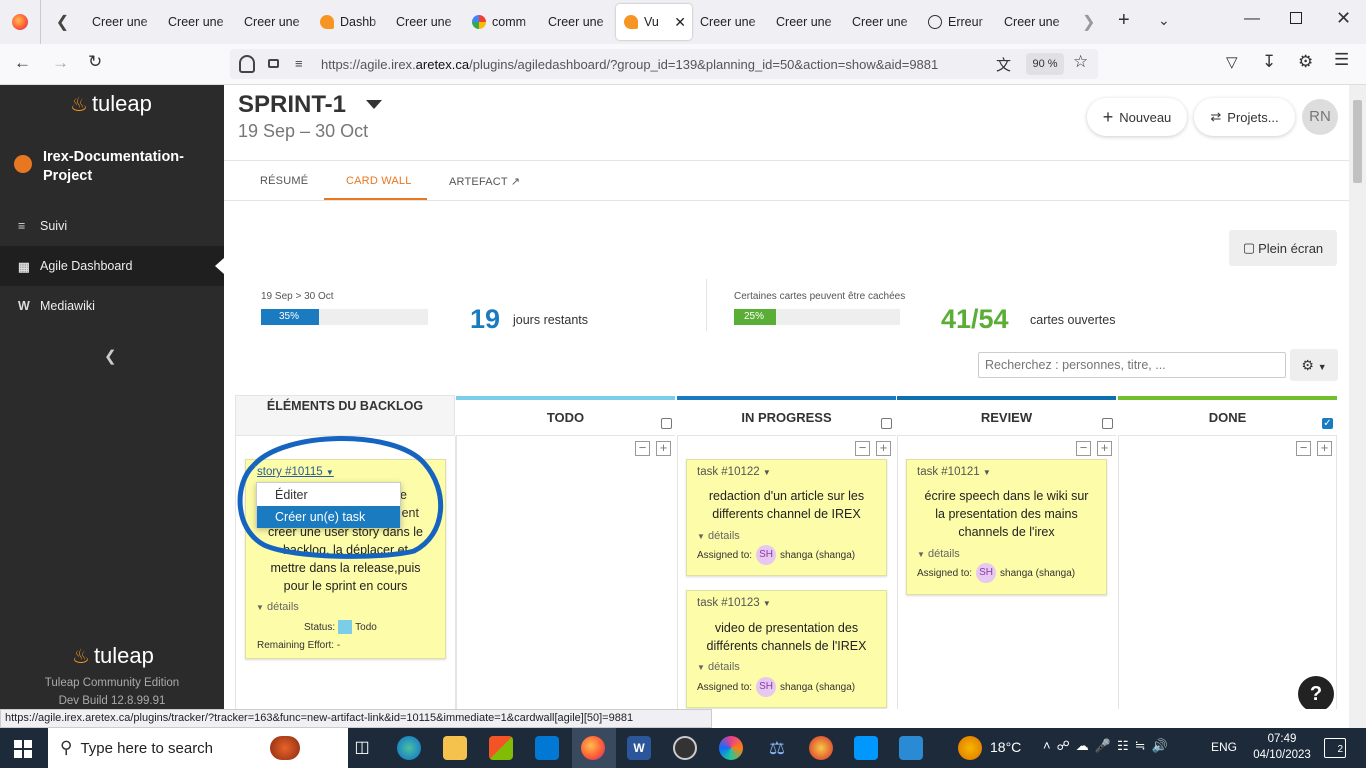 The image size is (1366, 768). Describe the element at coordinates (1283, 248) in the screenshot. I see `fullscreen-button: ▢ Plein écran` at that location.